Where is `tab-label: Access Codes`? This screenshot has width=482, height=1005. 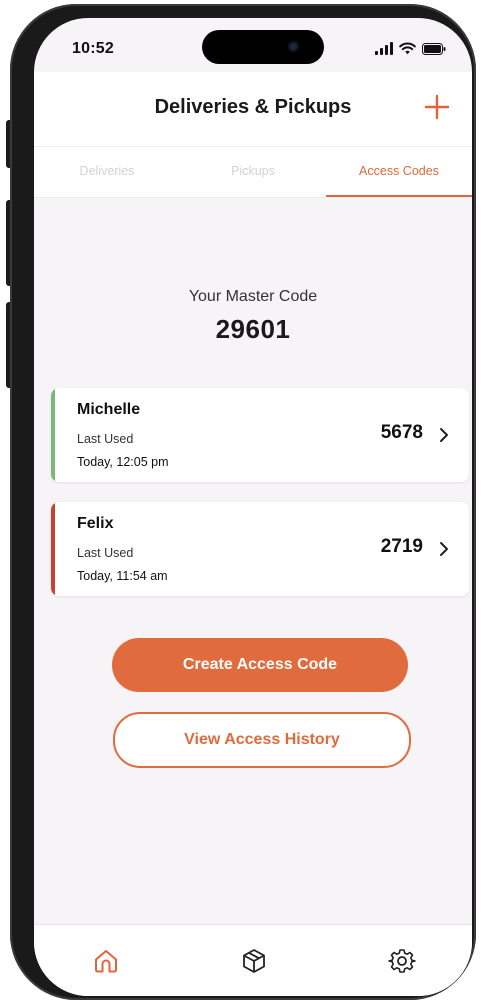
tab-label: Access Codes is located at coordinates (399, 171).